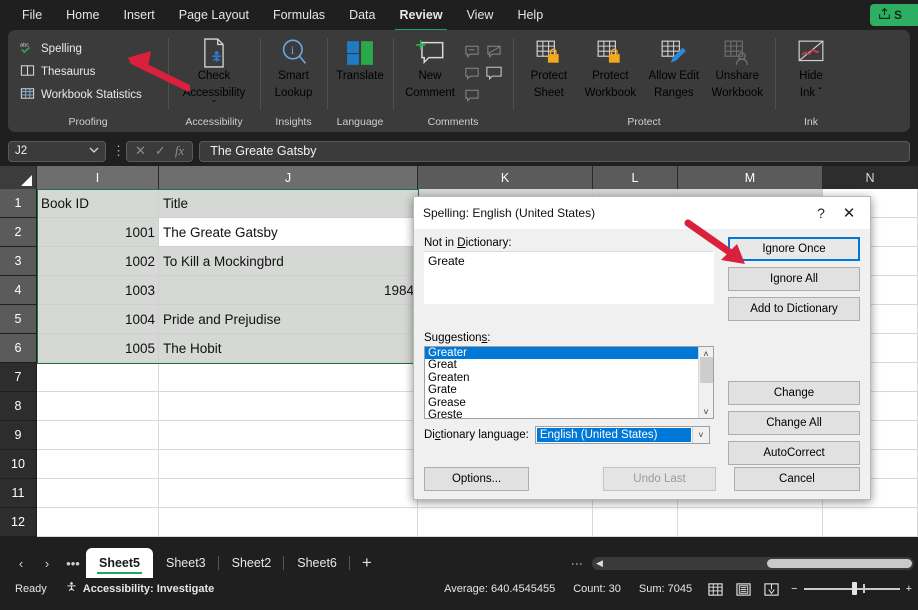 The image size is (918, 610). I want to click on cancel-icon: ✕, so click(140, 151).